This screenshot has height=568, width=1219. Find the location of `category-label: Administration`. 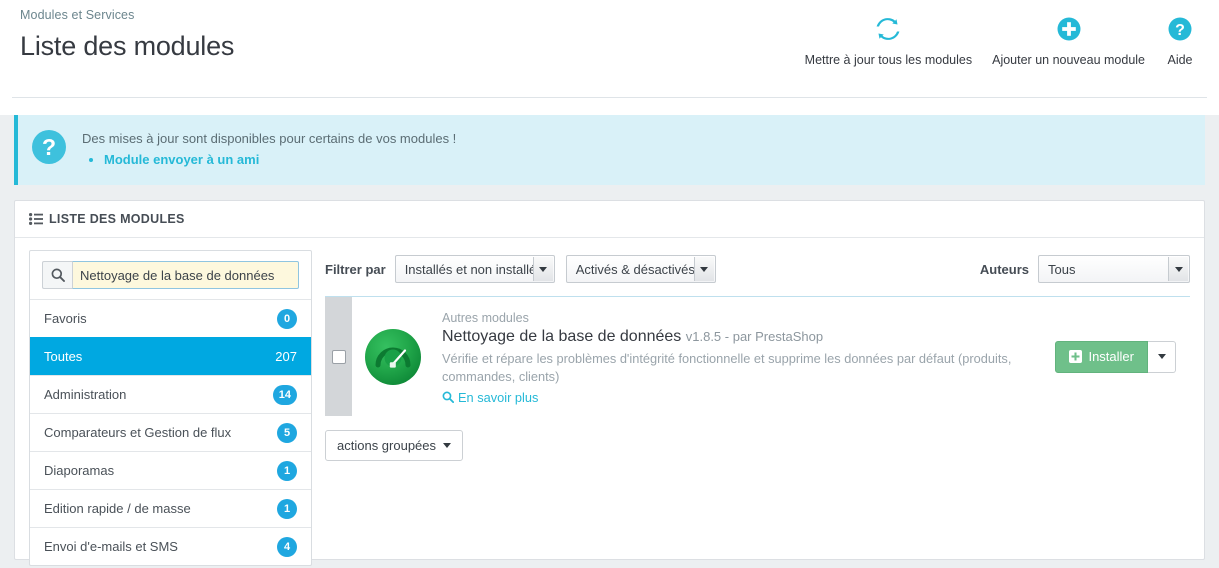

category-label: Administration is located at coordinates (85, 394).